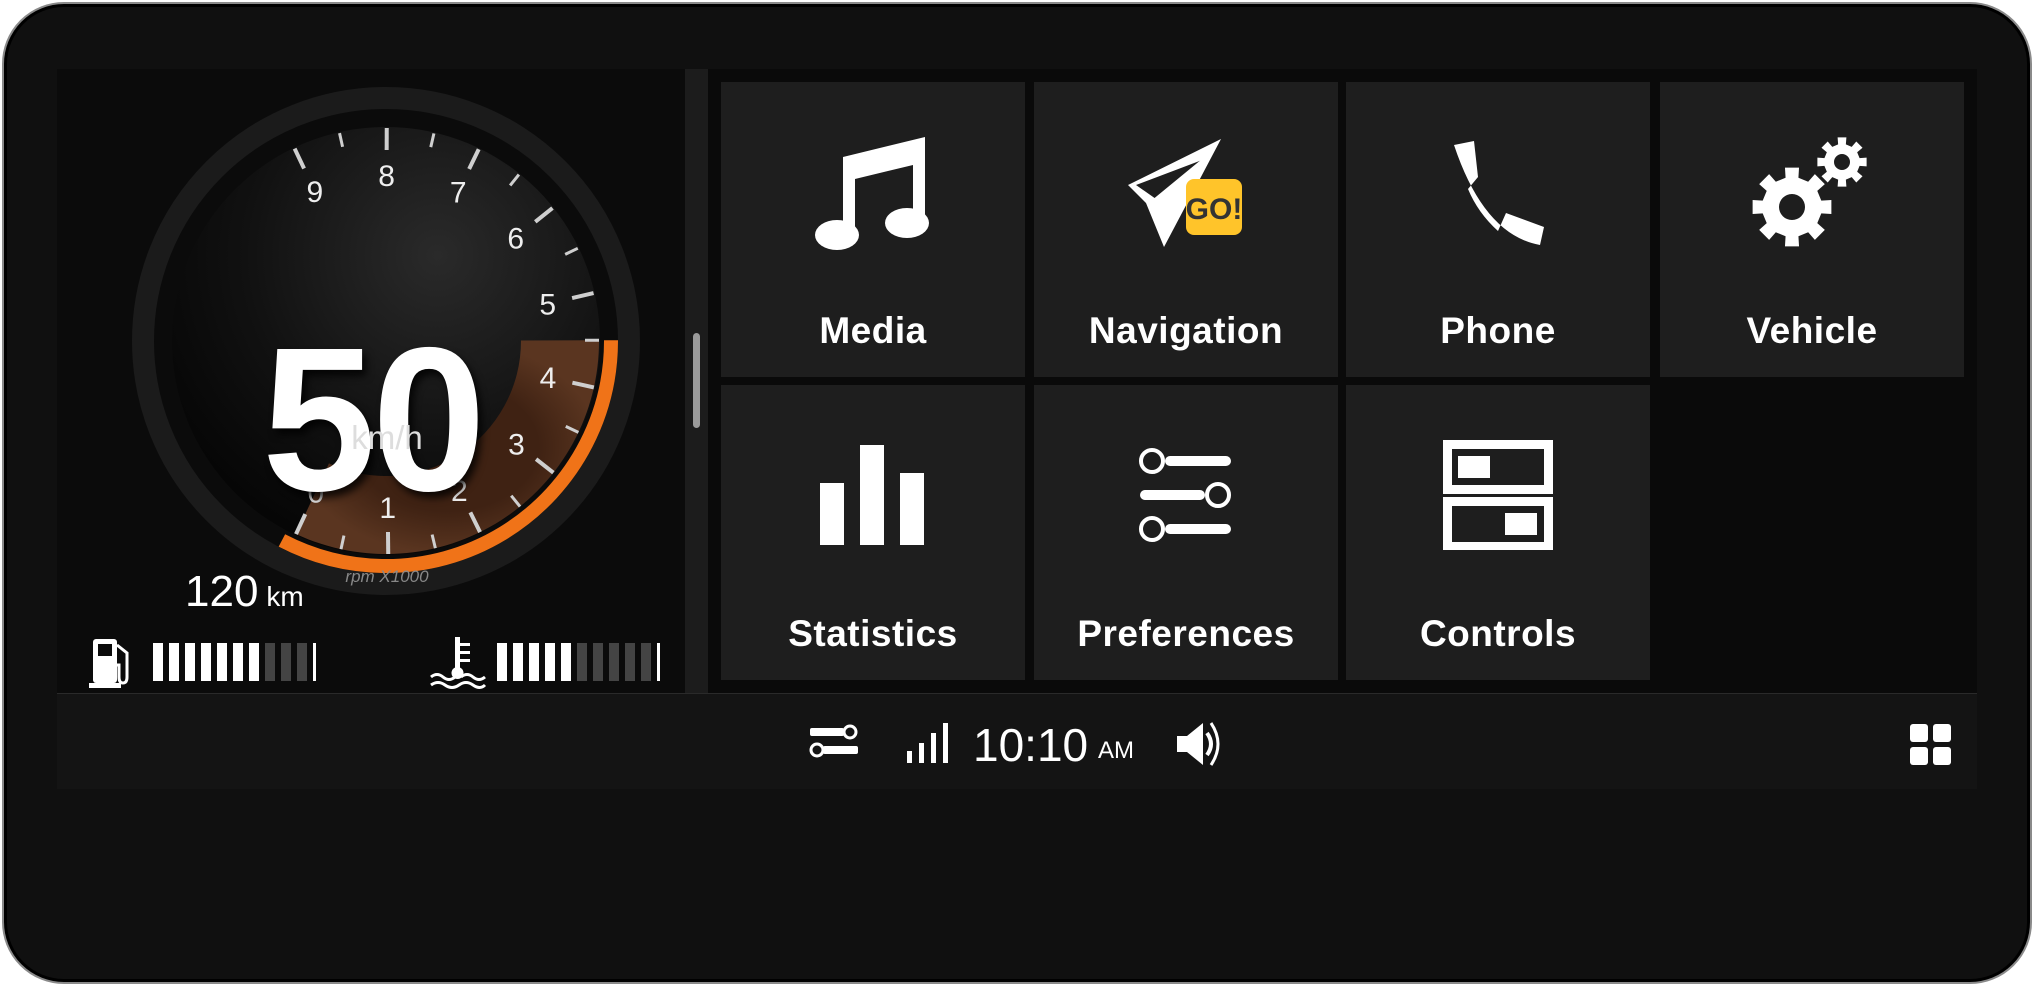 This screenshot has height=986, width=2034. I want to click on music-note-icon, so click(872, 193).